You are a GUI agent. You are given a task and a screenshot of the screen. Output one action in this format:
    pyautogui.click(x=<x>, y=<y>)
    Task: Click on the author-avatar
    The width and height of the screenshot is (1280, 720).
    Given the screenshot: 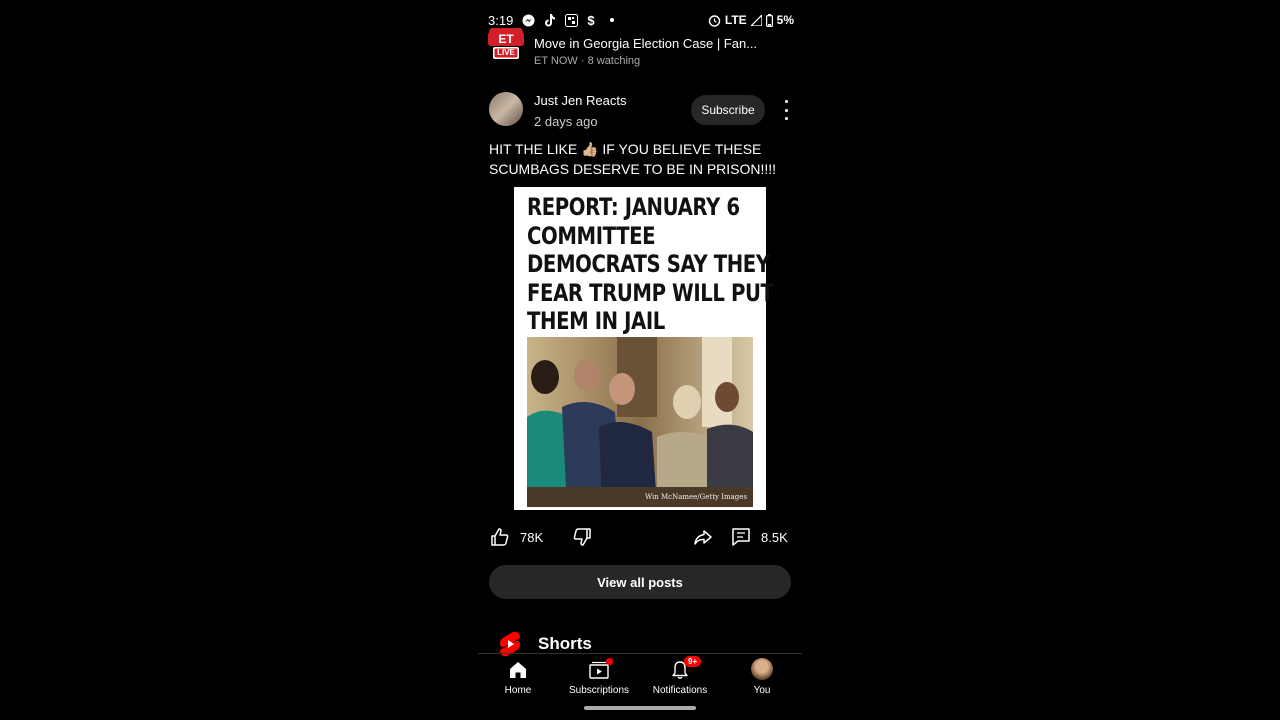 What is the action you would take?
    pyautogui.click(x=506, y=109)
    